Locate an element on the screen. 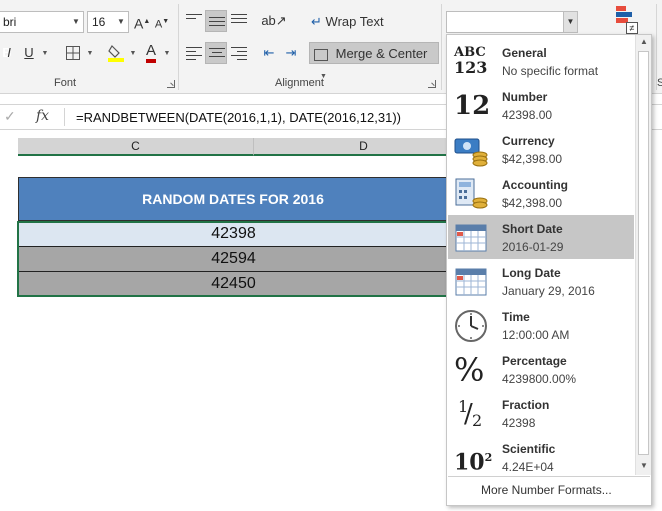  title-cell: RANDOM DATES FOR 2016 is located at coordinates (233, 199).